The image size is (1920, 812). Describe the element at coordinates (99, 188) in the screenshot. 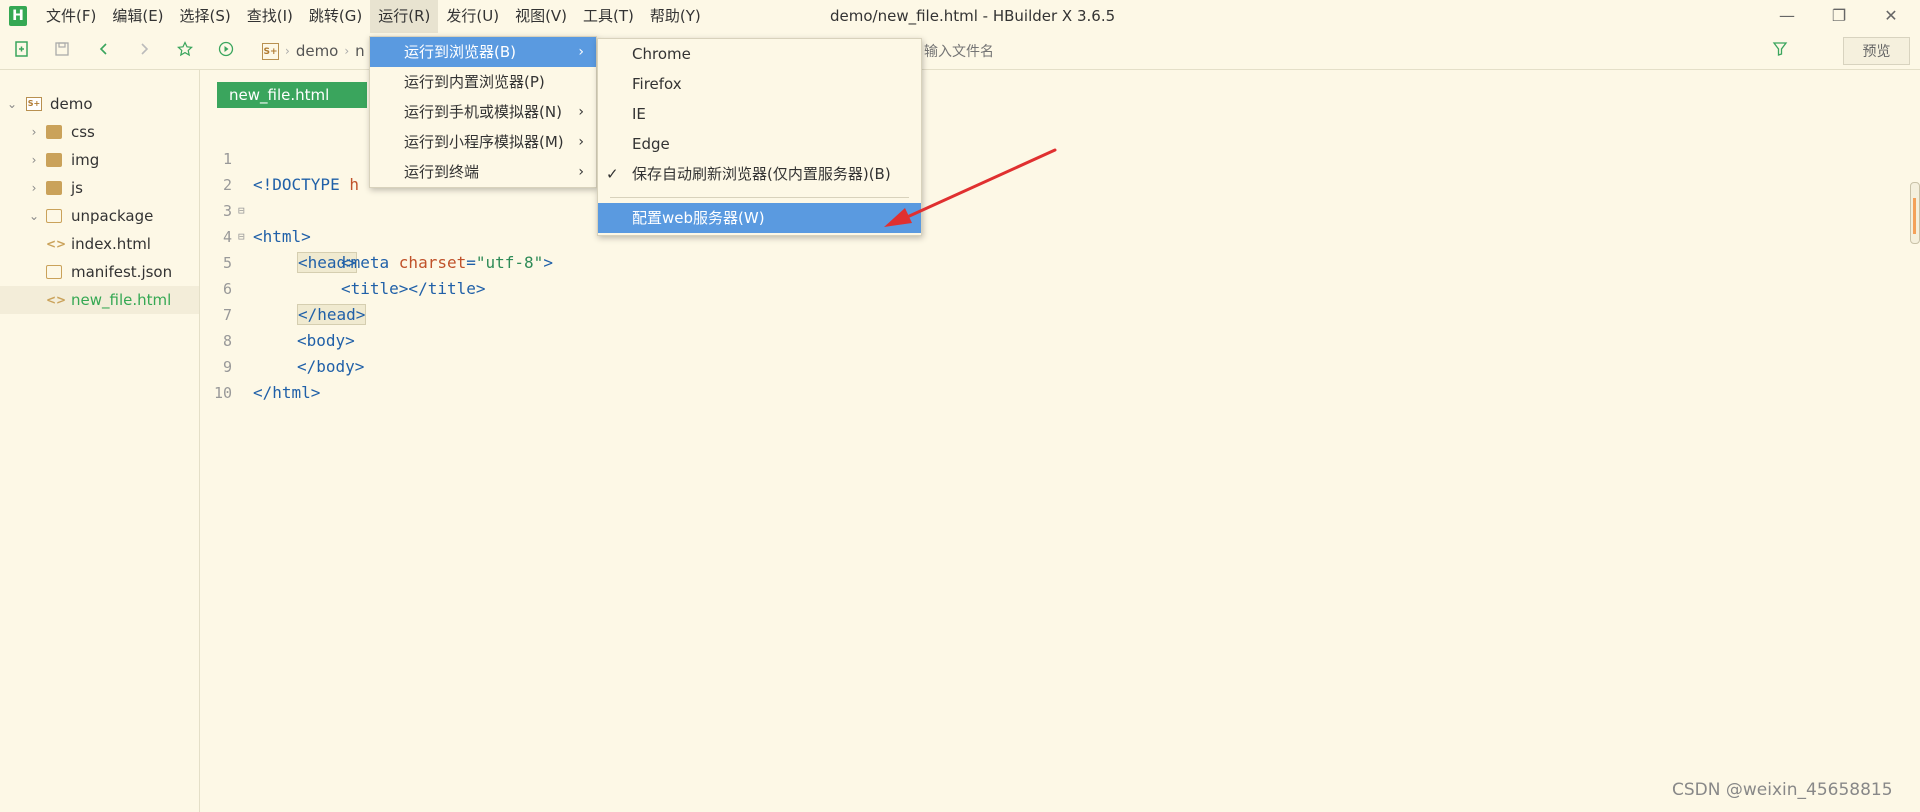

I see `tree-item-js: › js` at that location.